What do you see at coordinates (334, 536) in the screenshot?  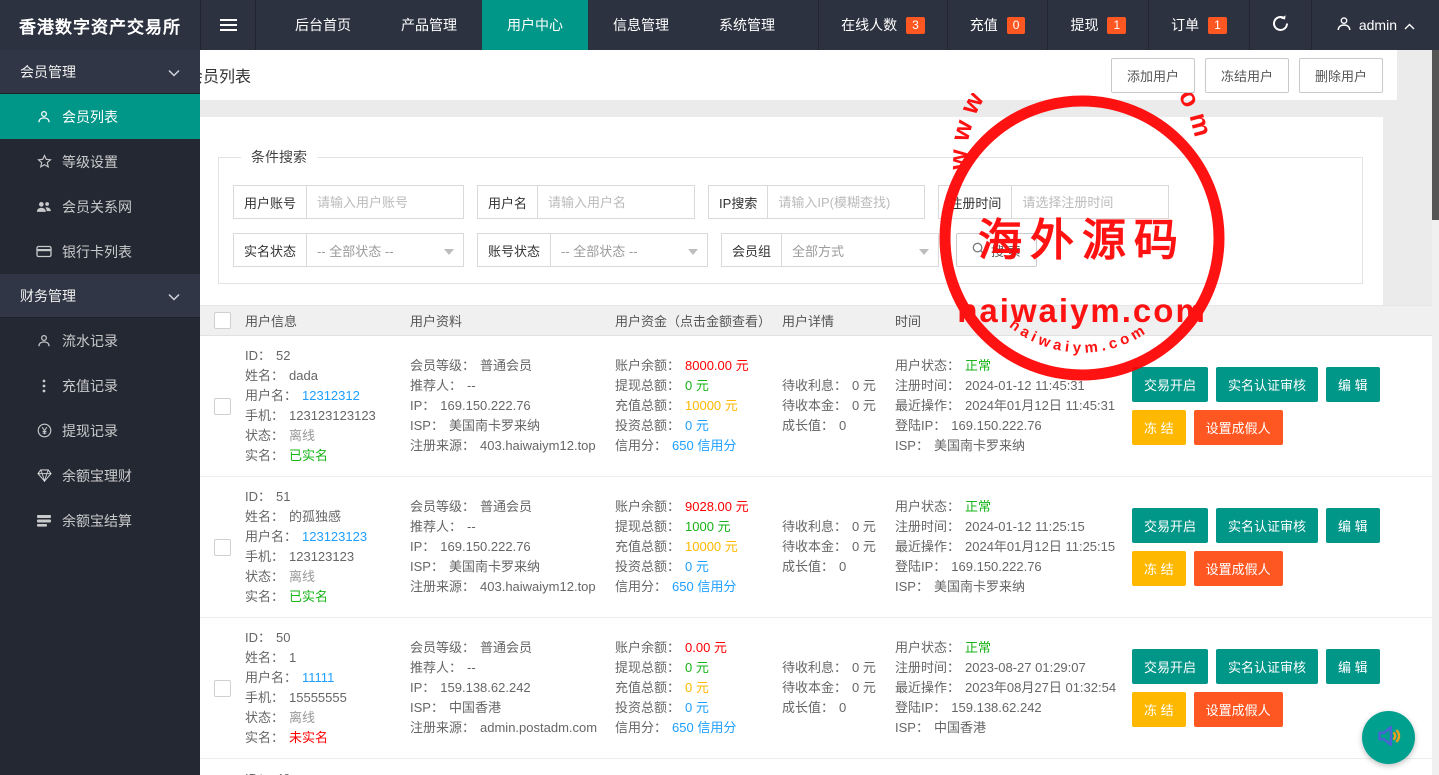 I see `username-link: 123123123` at bounding box center [334, 536].